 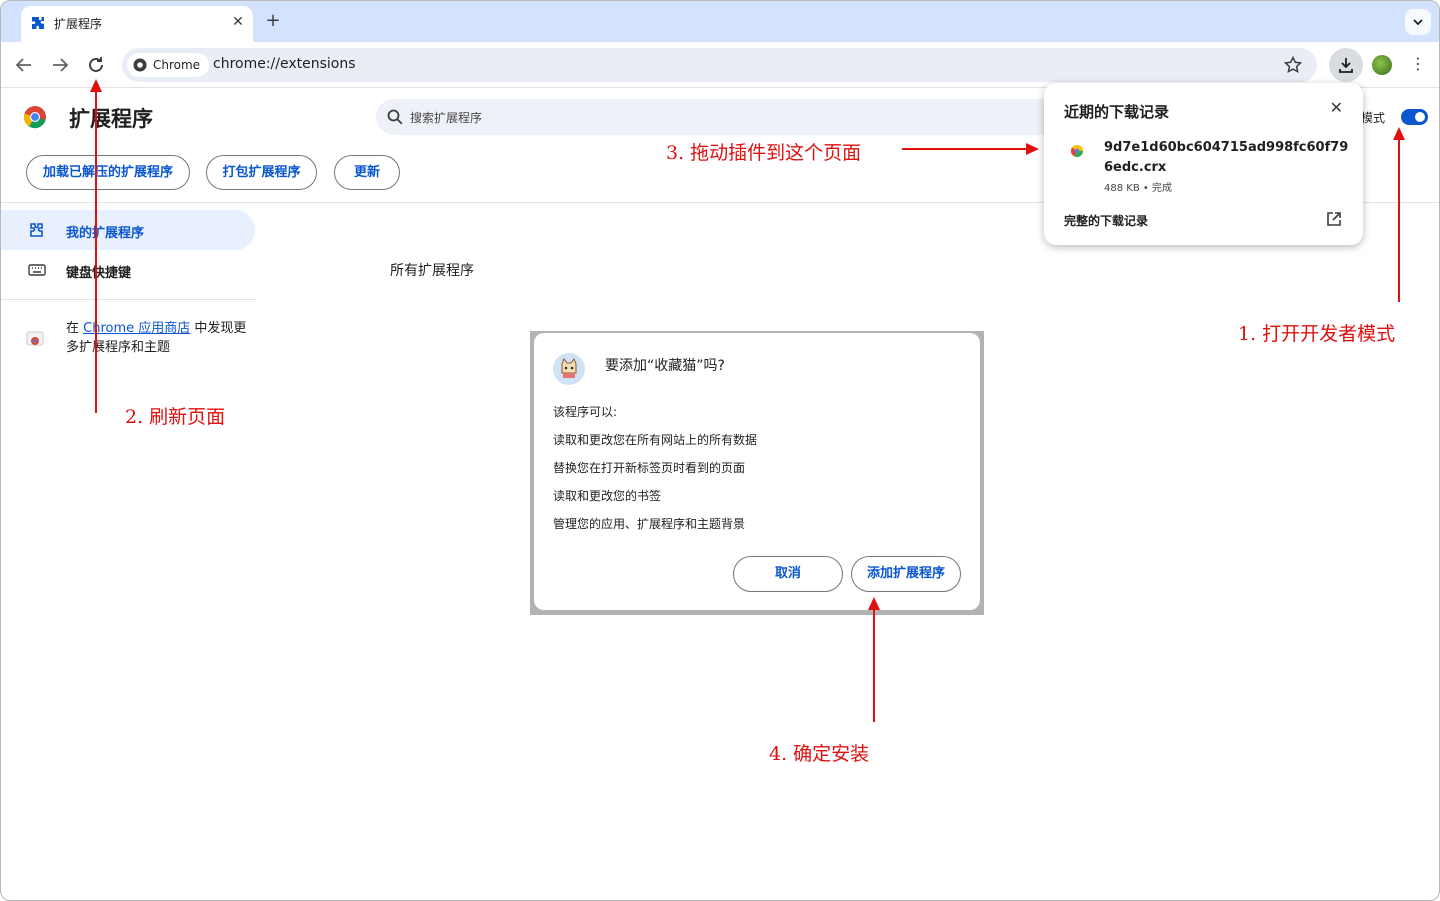 I want to click on toggle-knob, so click(x=1420, y=117).